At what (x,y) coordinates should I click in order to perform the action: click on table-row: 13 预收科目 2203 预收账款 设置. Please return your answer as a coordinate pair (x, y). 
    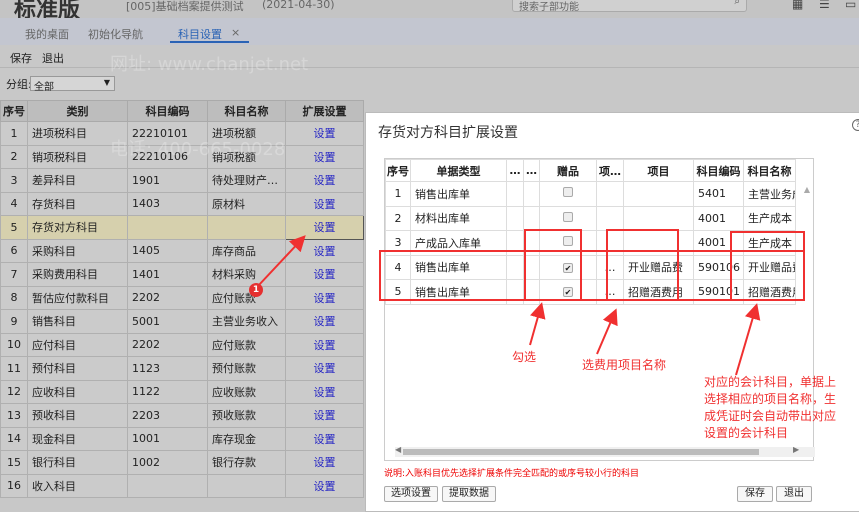
    Looking at the image, I should click on (182, 415).